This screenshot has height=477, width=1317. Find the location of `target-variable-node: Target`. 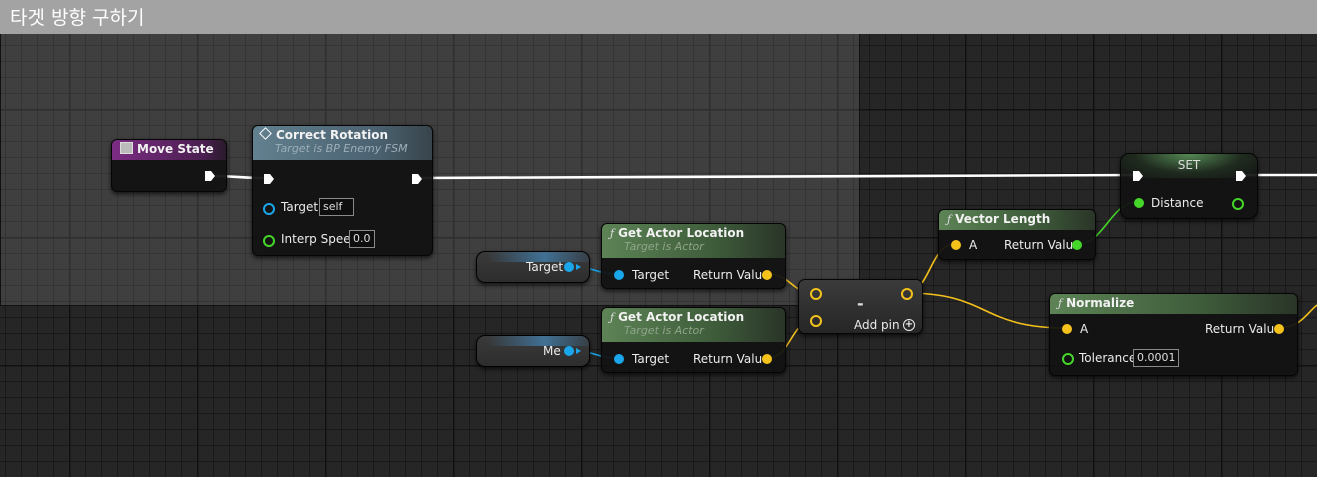

target-variable-node: Target is located at coordinates (533, 267).